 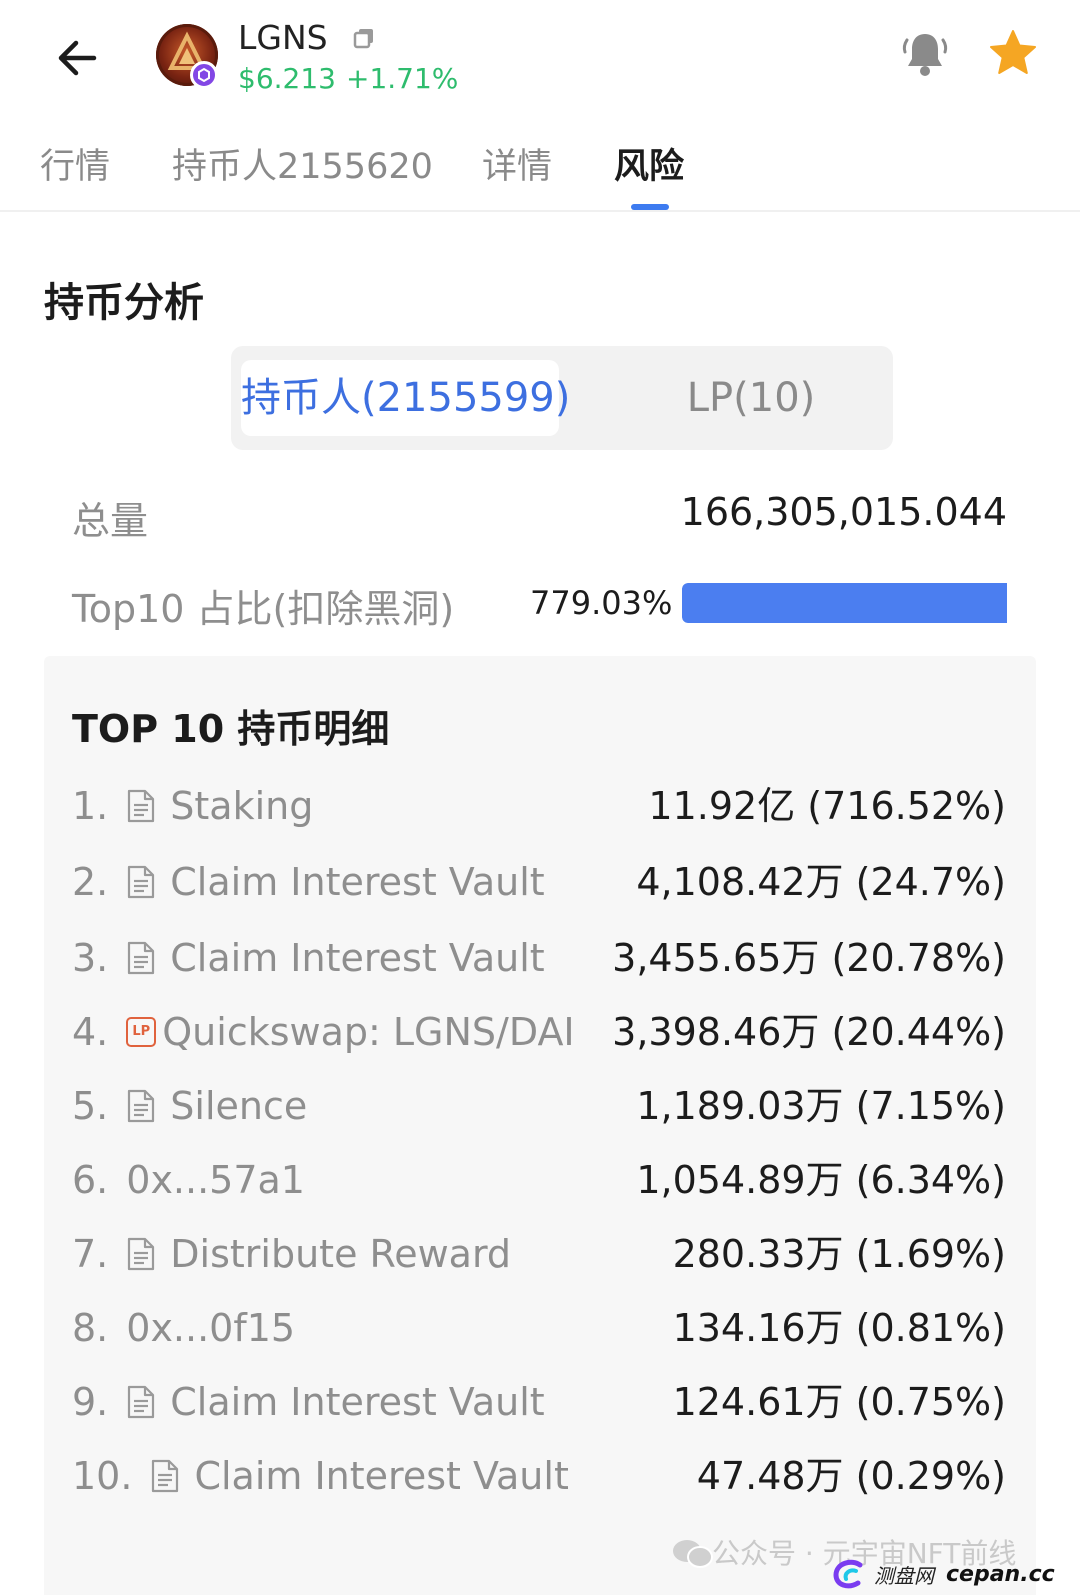 I want to click on back-arrow-icon, so click(x=78, y=58).